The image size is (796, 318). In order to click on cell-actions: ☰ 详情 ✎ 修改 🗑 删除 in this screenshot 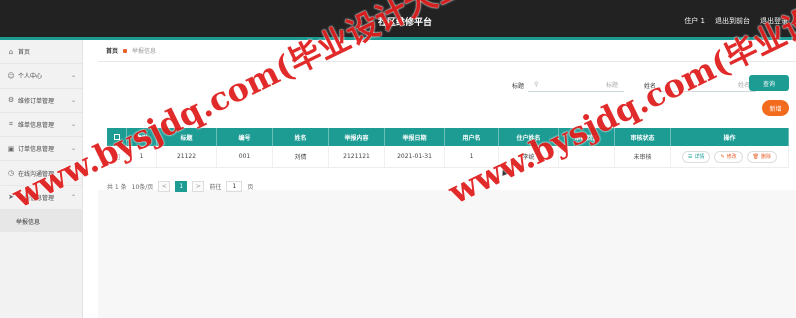, I will do `click(730, 156)`.